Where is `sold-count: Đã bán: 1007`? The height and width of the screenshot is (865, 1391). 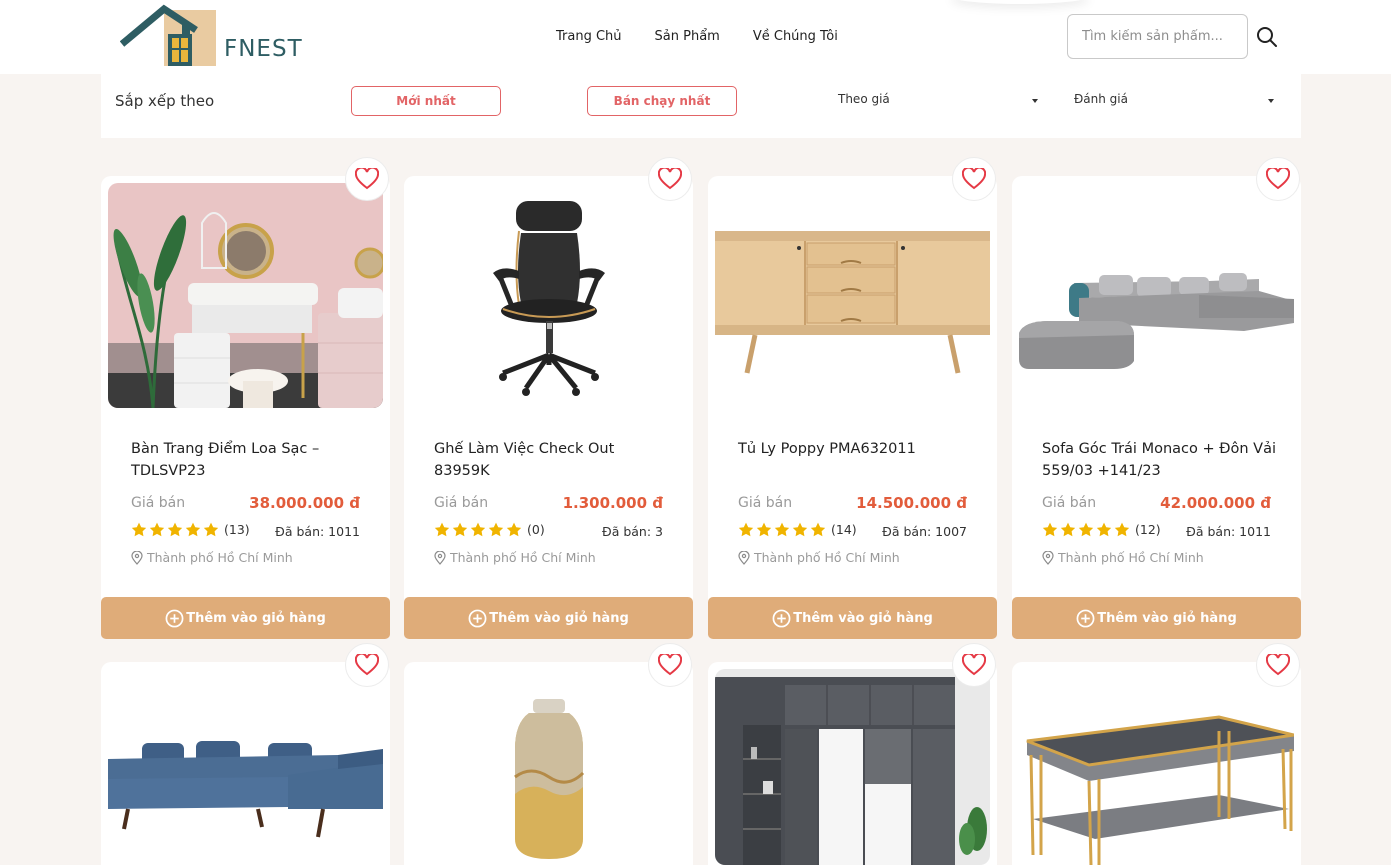 sold-count: Đã bán: 1007 is located at coordinates (924, 531).